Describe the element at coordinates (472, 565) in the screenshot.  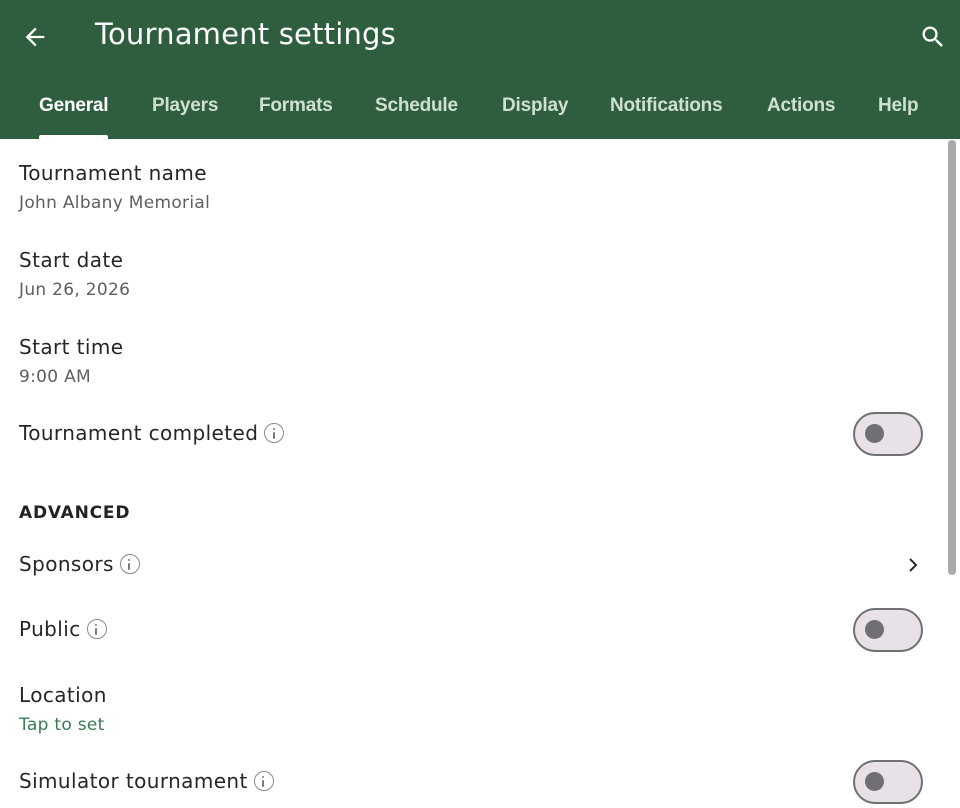
I see `sponsors-setting: Sponsors` at that location.